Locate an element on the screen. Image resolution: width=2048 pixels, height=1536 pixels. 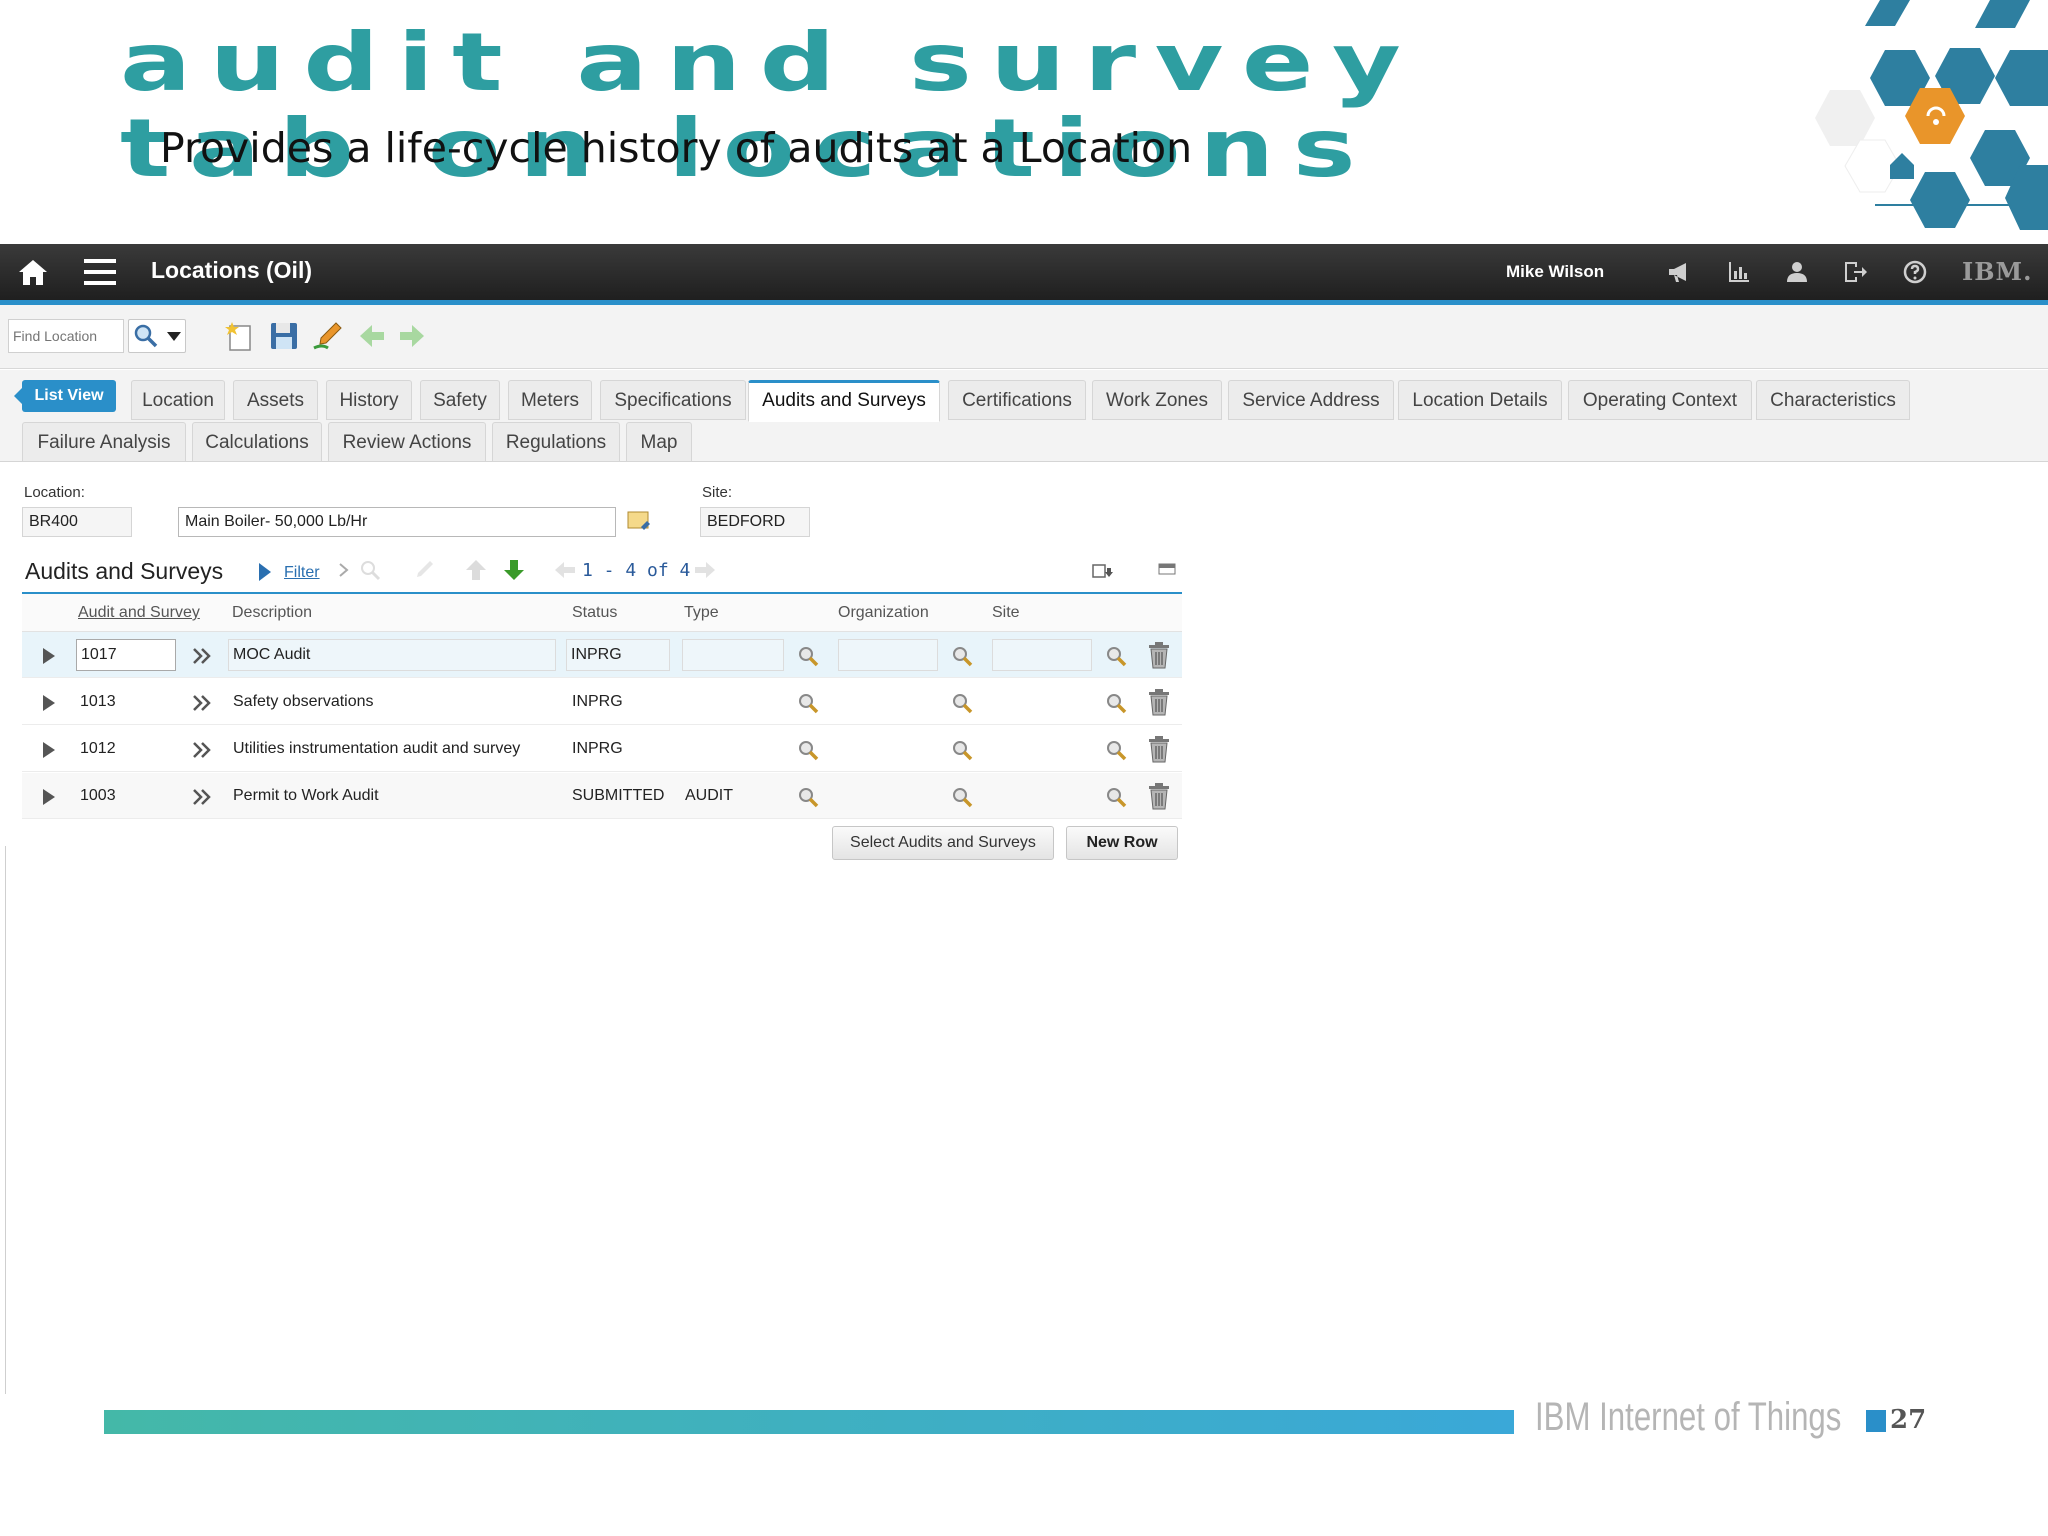
filter-link: Filter is located at coordinates (302, 573).